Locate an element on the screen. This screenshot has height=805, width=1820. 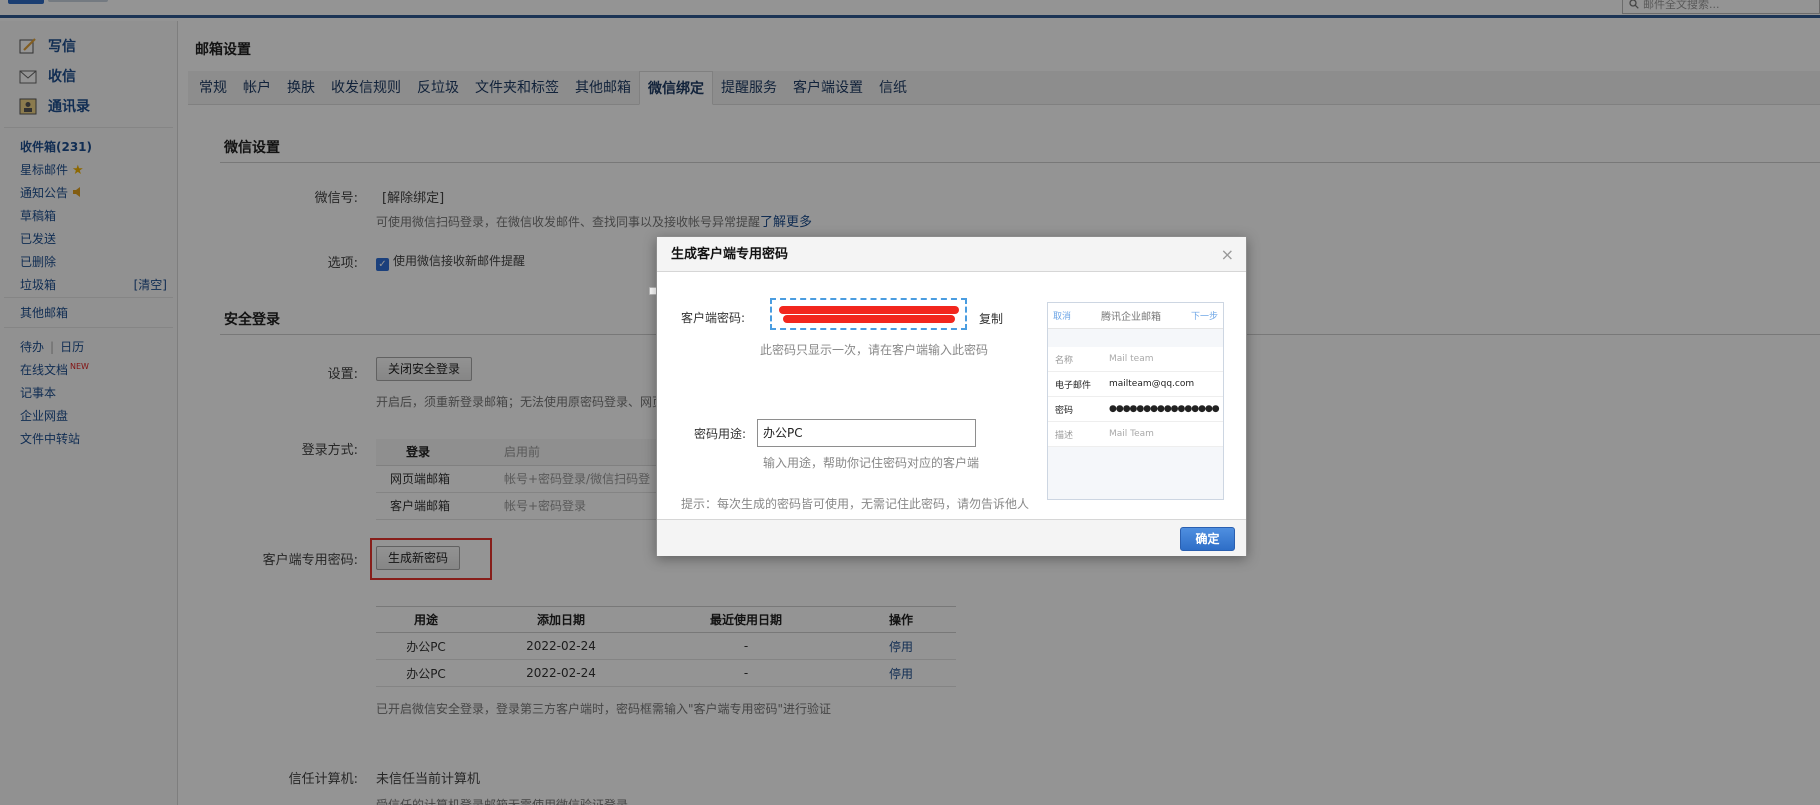
dialog-header: 生成客户端专用密码 × is located at coordinates (951, 254).